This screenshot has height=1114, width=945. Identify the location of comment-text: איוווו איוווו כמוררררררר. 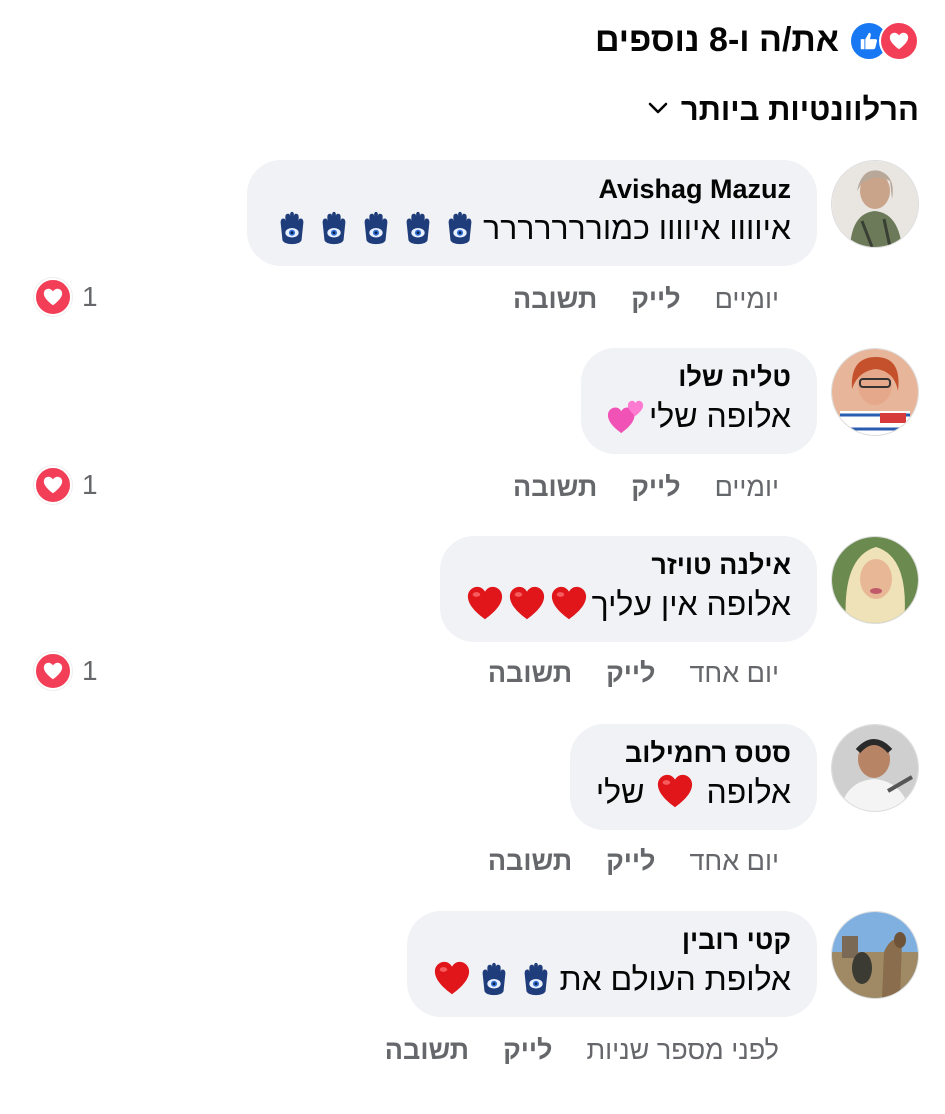
(532, 228).